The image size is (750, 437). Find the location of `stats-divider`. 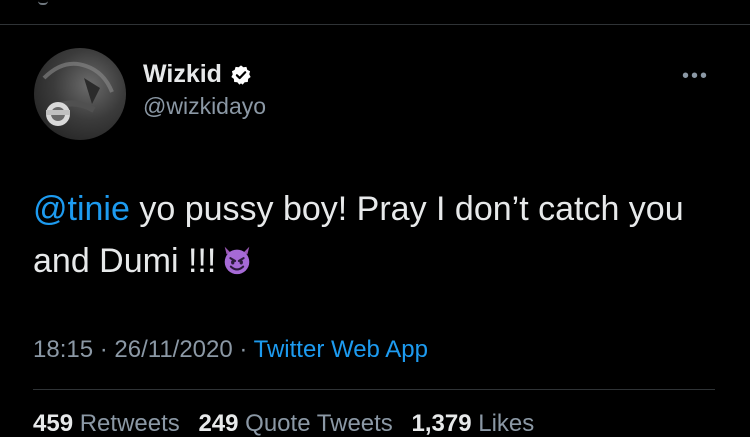

stats-divider is located at coordinates (374, 389).